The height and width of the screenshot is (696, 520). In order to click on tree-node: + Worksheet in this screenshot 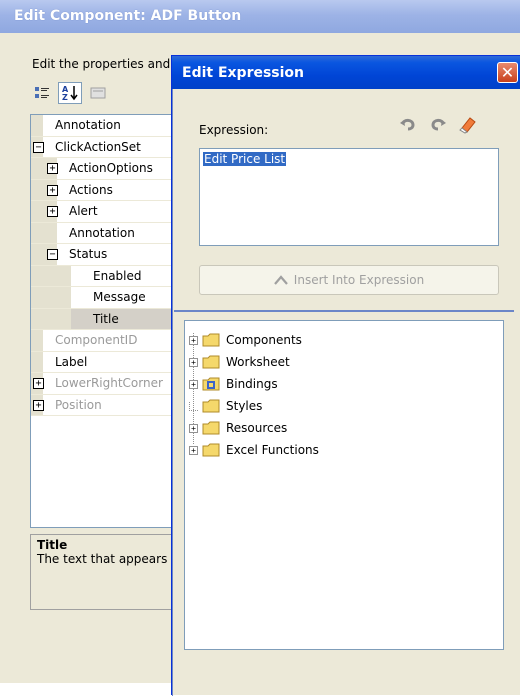, I will do `click(239, 362)`.